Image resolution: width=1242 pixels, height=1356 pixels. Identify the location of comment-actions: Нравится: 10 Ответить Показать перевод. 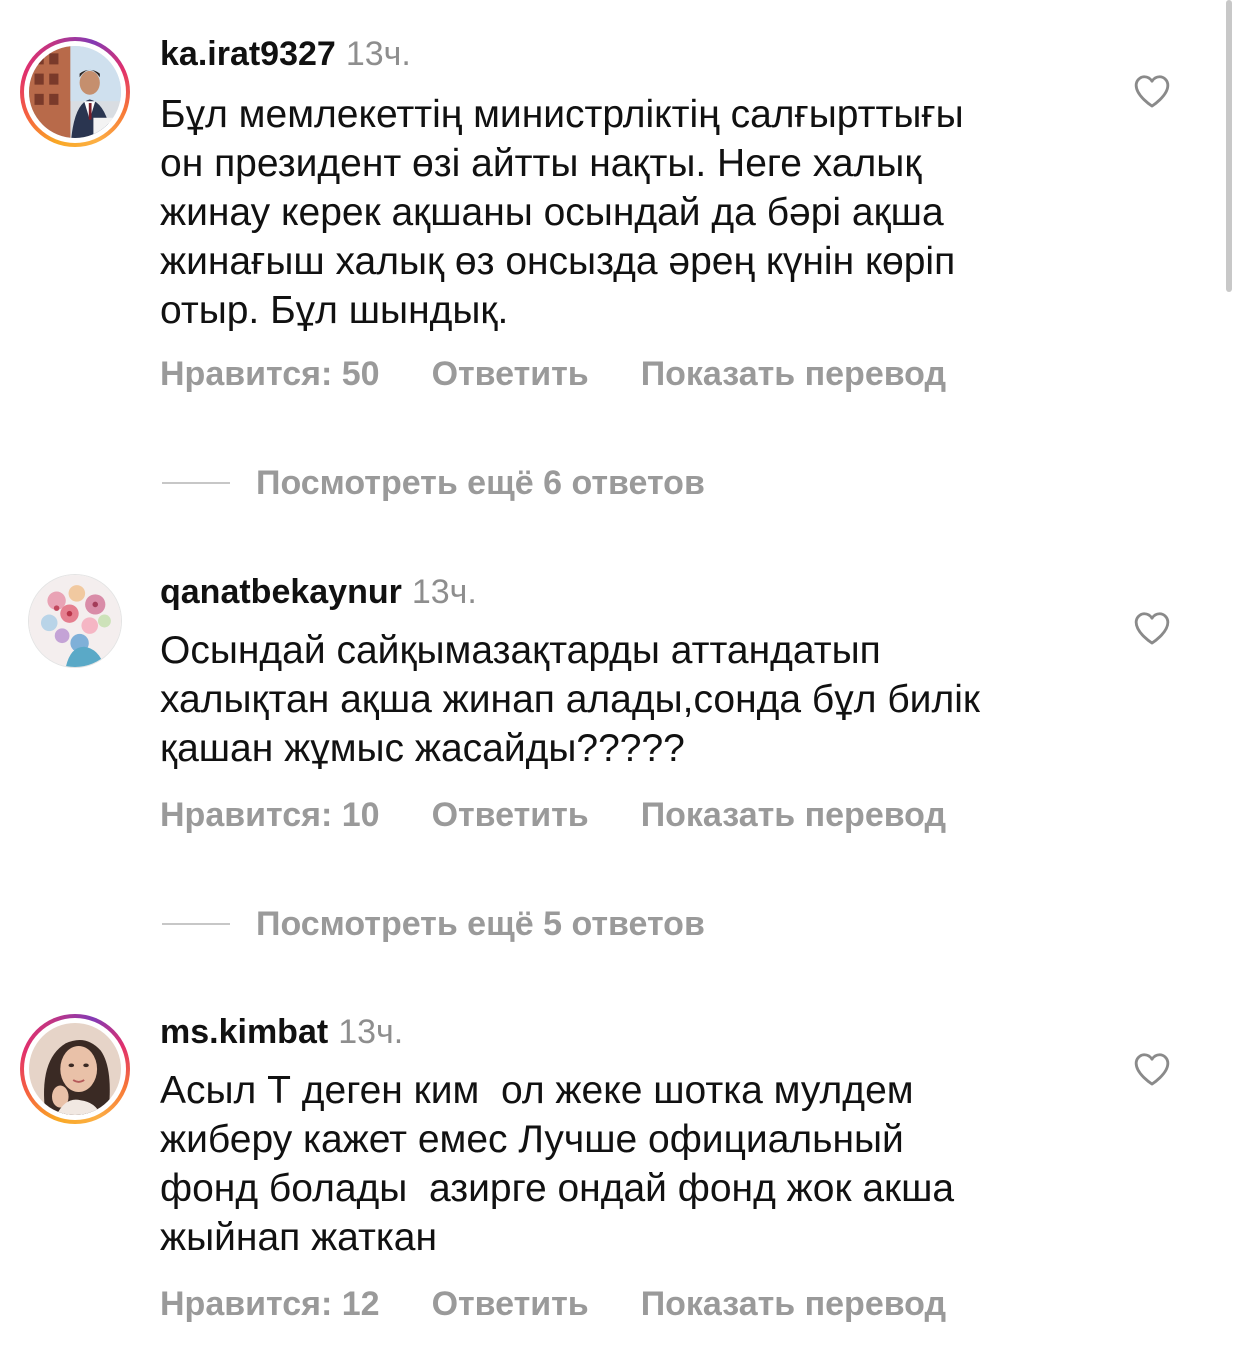
(553, 815).